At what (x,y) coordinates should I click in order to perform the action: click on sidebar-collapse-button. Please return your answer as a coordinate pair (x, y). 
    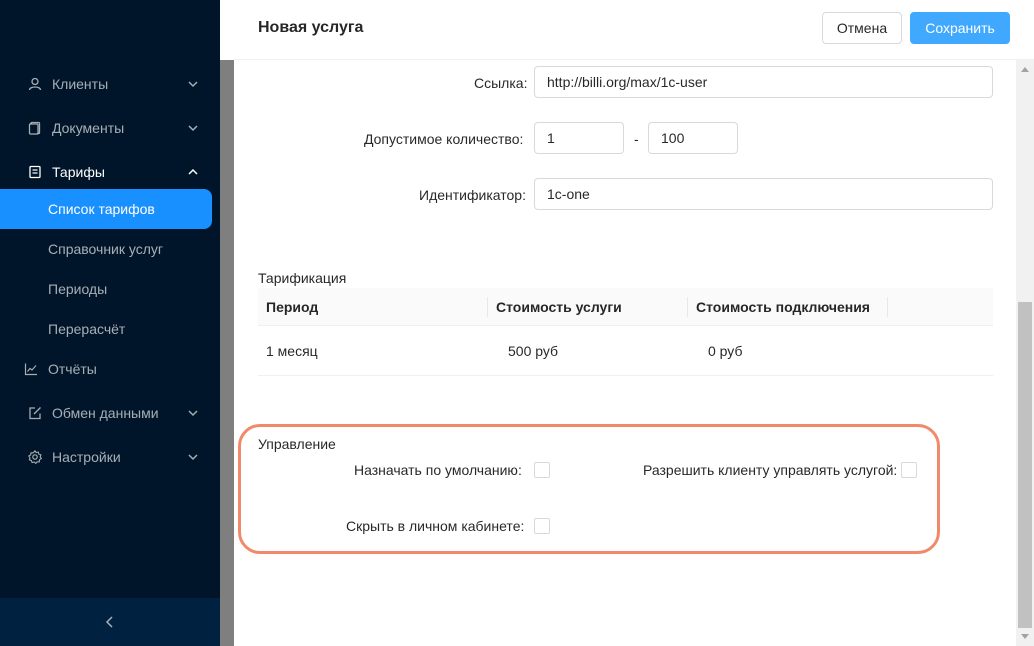
    Looking at the image, I should click on (110, 622).